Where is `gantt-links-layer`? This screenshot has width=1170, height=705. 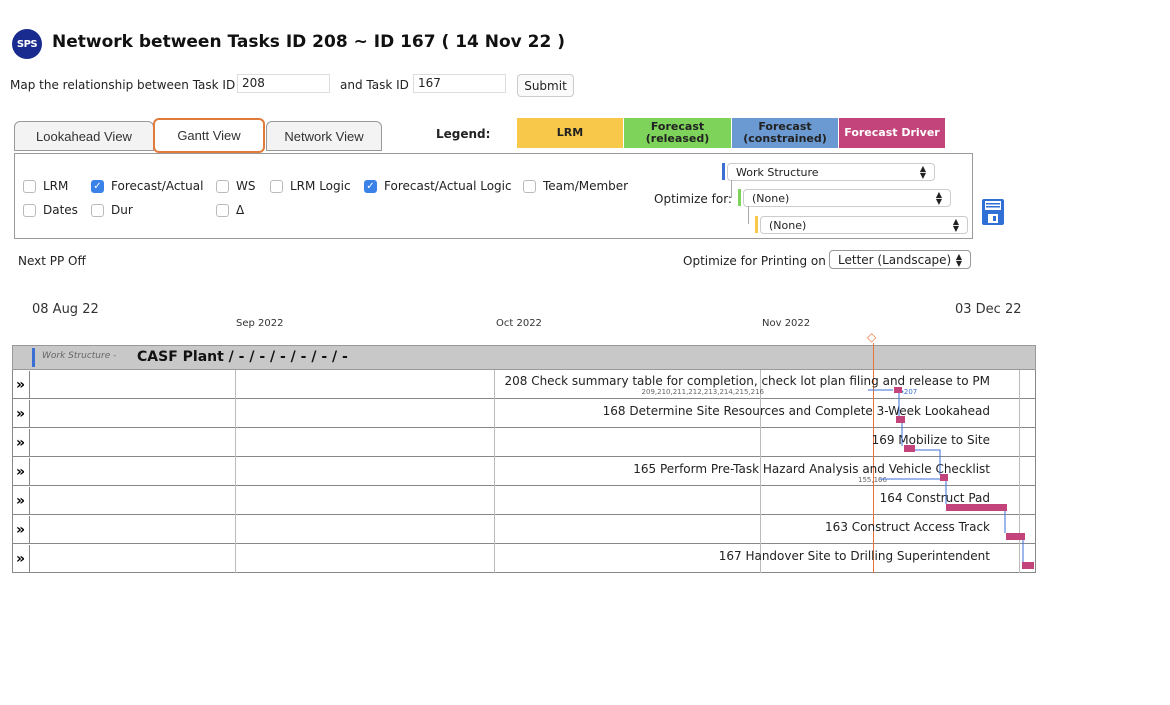
gantt-links-layer is located at coordinates (951, 478).